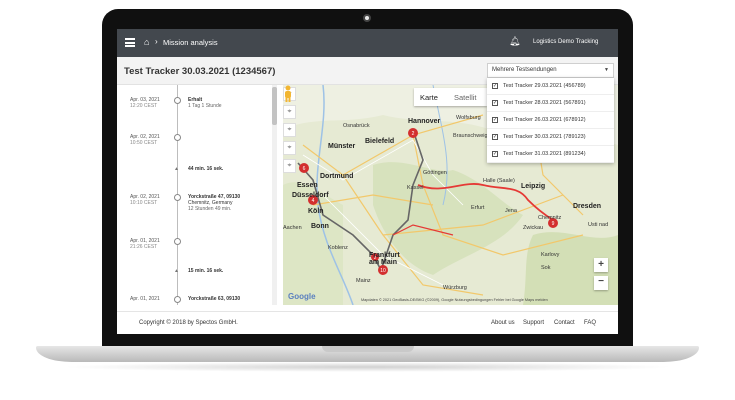 This screenshot has width=735, height=400. I want to click on chevron-down-icon: ▼, so click(606, 70).